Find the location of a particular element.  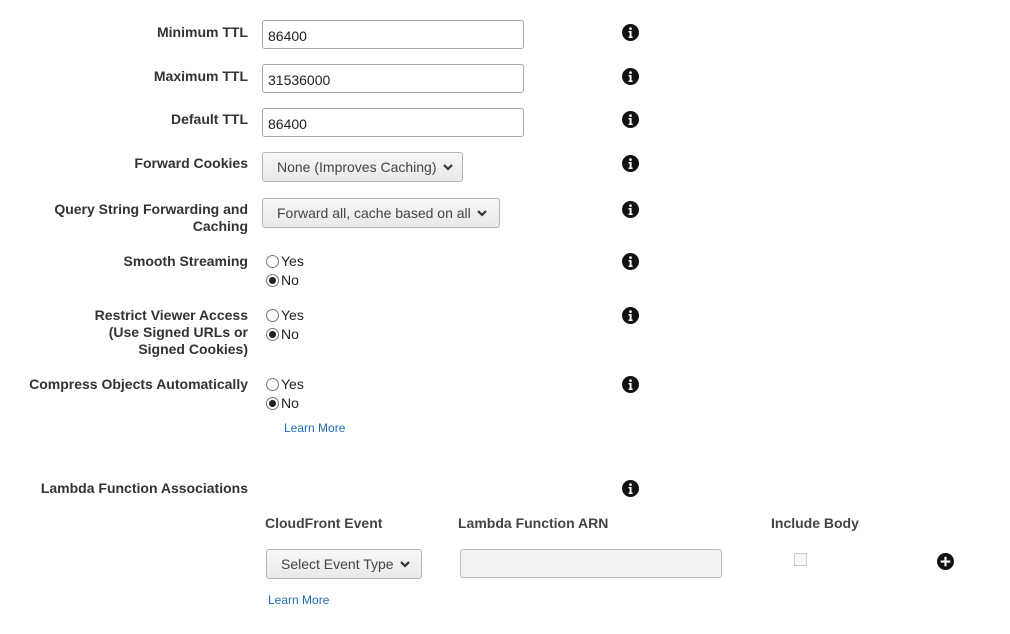

event-type-selected: Select Event Type is located at coordinates (337, 564).